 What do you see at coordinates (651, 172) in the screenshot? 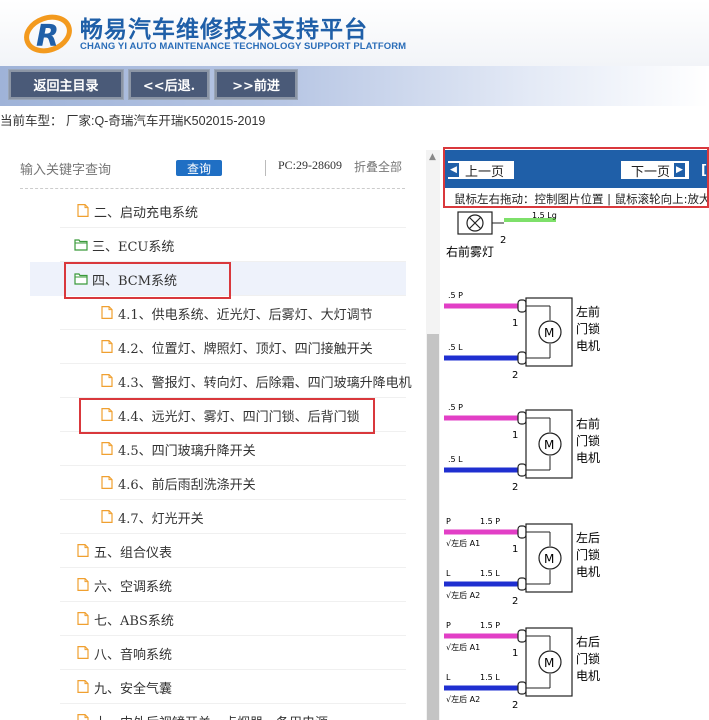
I see `next-page-label: 下一页` at bounding box center [651, 172].